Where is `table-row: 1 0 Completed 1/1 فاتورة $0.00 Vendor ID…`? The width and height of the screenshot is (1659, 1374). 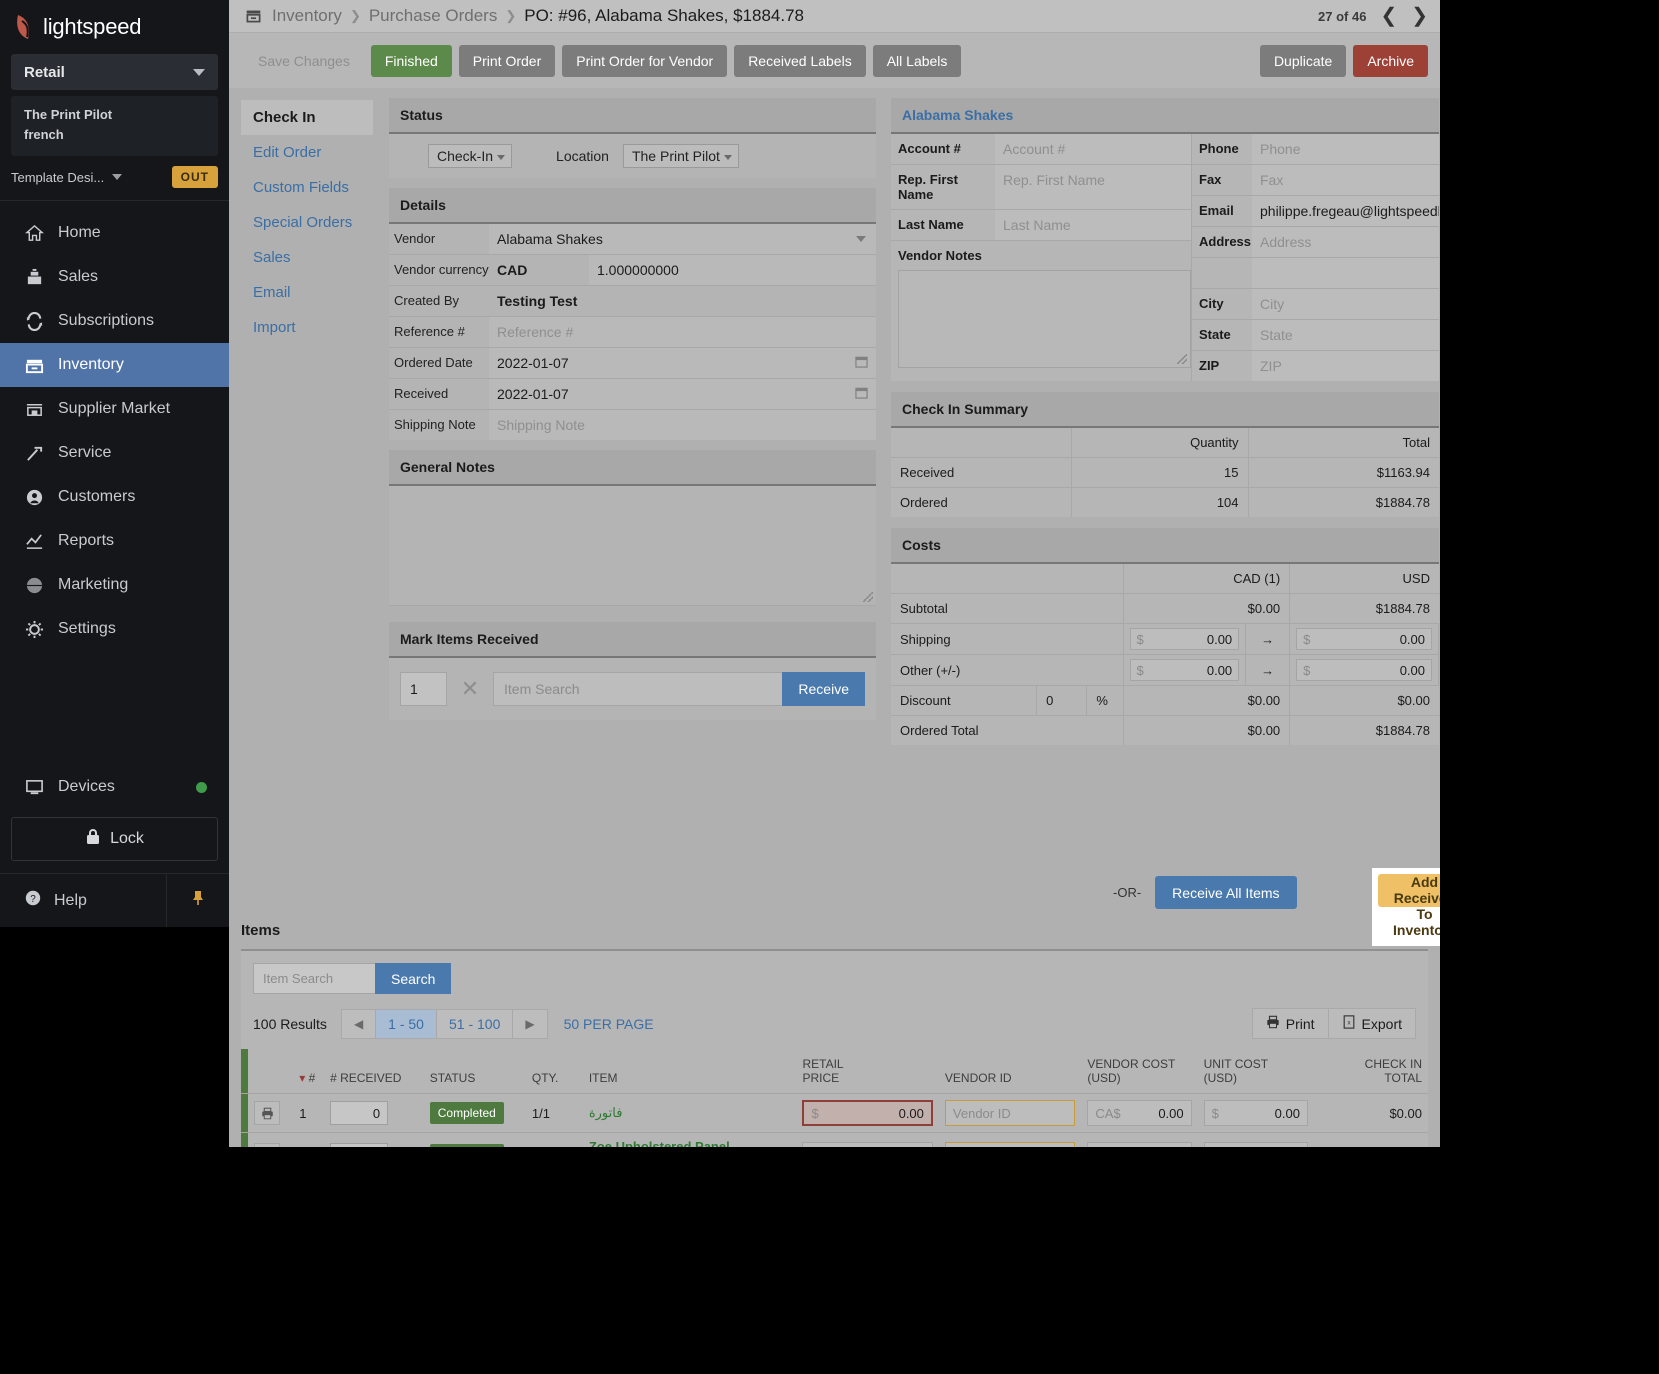 table-row: 1 0 Completed 1/1 فاتورة $0.00 Vendor ID… is located at coordinates (834, 1113).